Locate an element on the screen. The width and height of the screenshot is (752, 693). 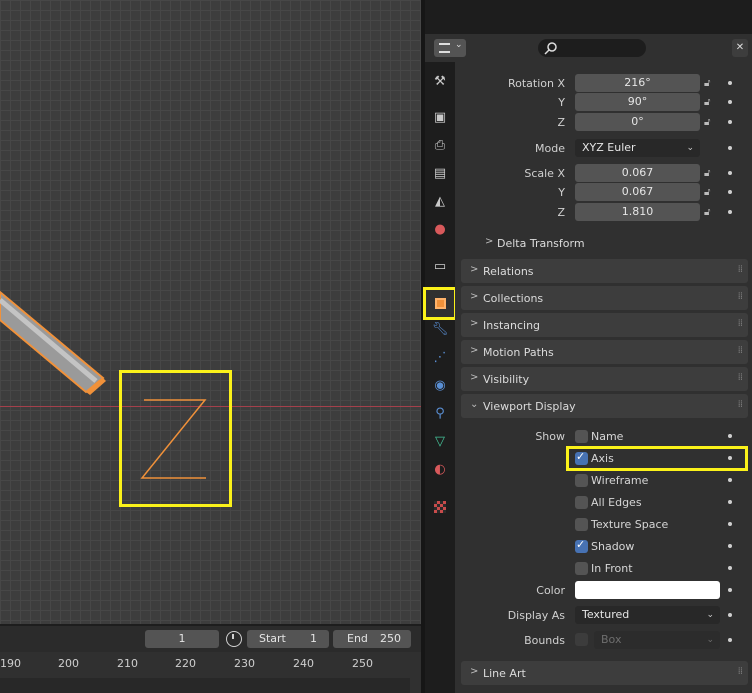
panel-visibility: > Visibility ⁞⁞ is located at coordinates (604, 379).